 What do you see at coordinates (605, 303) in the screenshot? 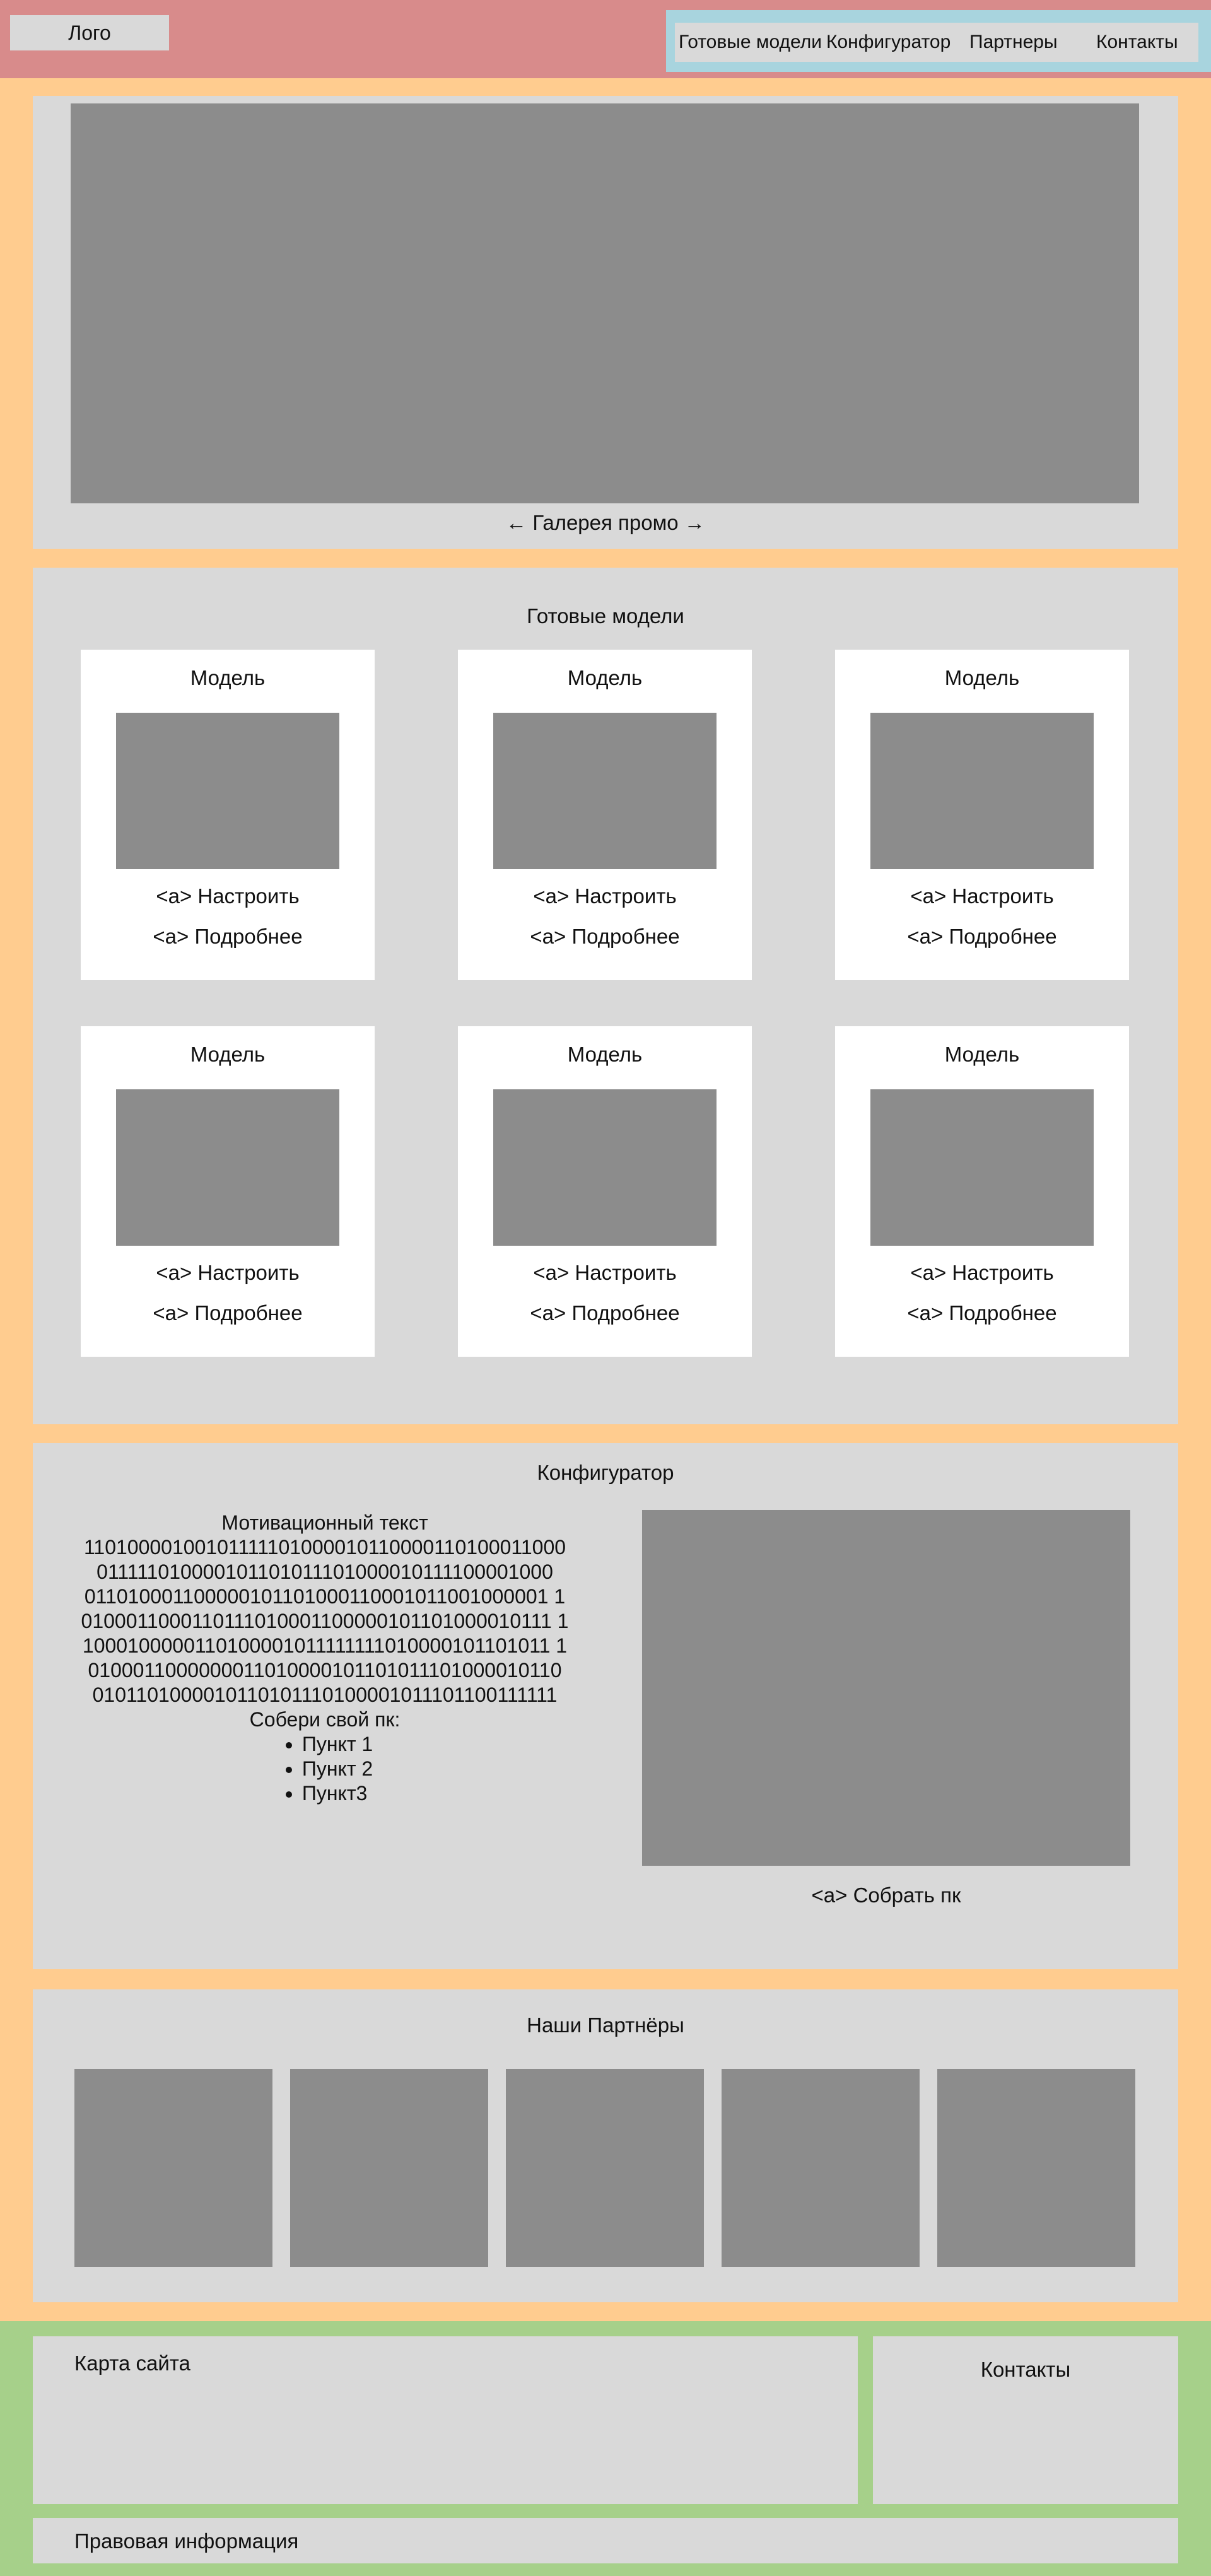
I see `promo-image` at bounding box center [605, 303].